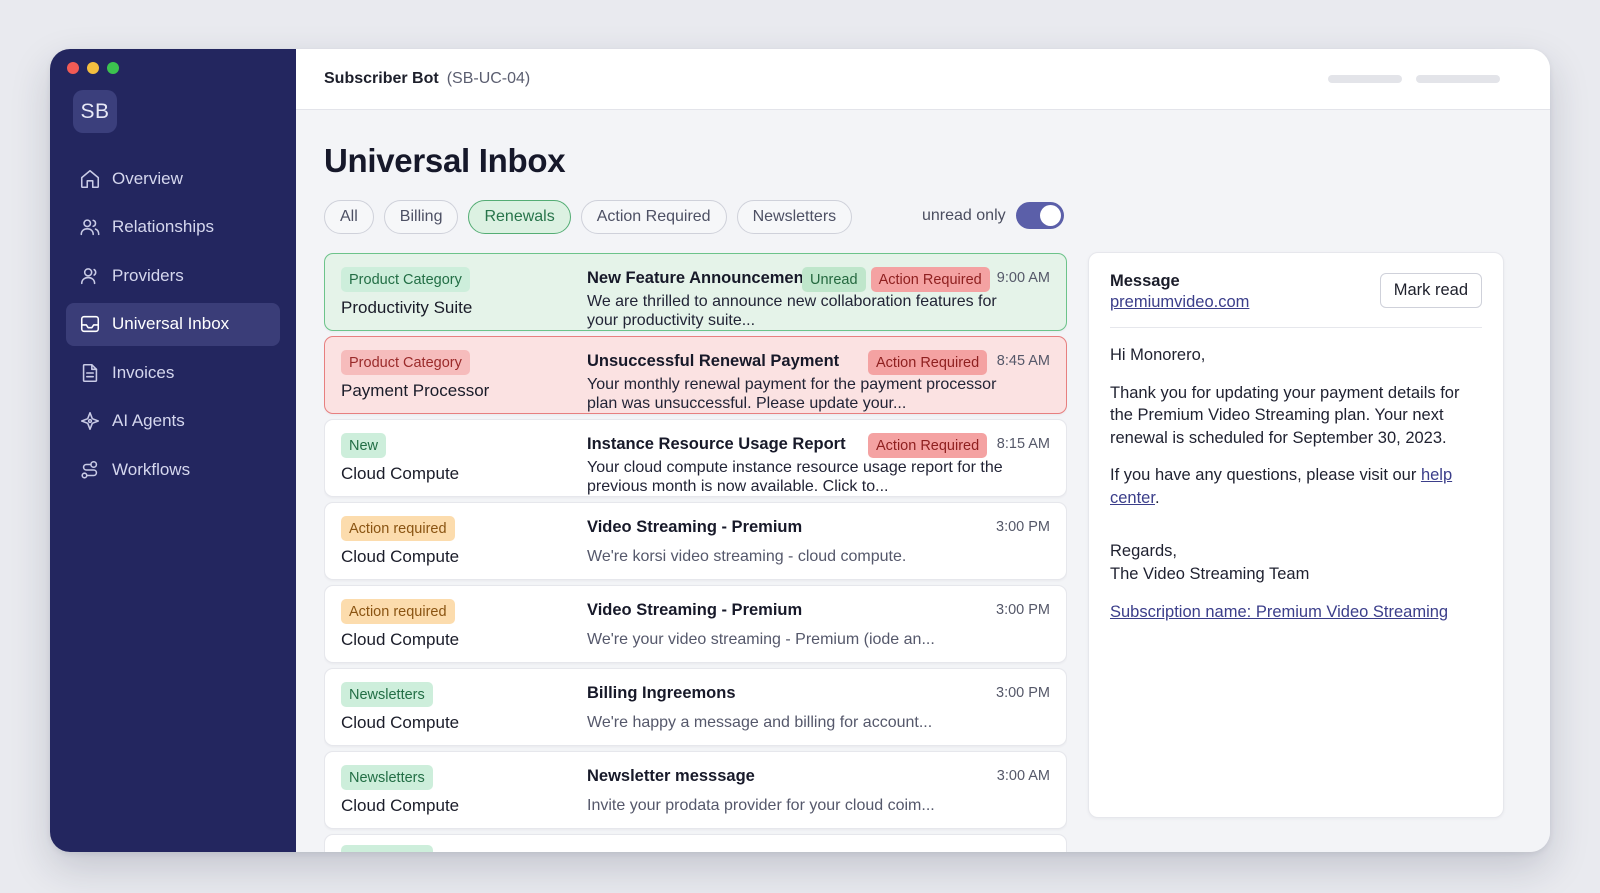  Describe the element at coordinates (387, 848) in the screenshot. I see `category-badge` at that location.